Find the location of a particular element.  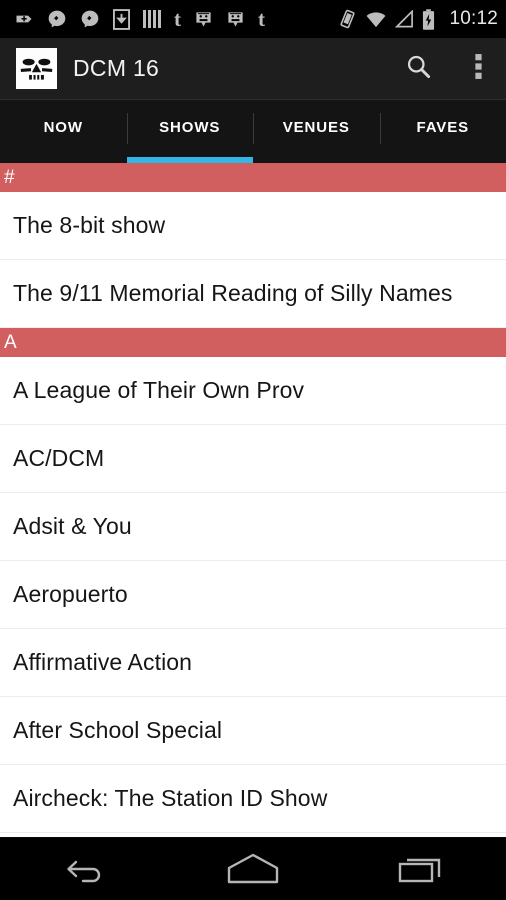

tab-bar: NOW SHOWS VENUES FAVES is located at coordinates (253, 131).